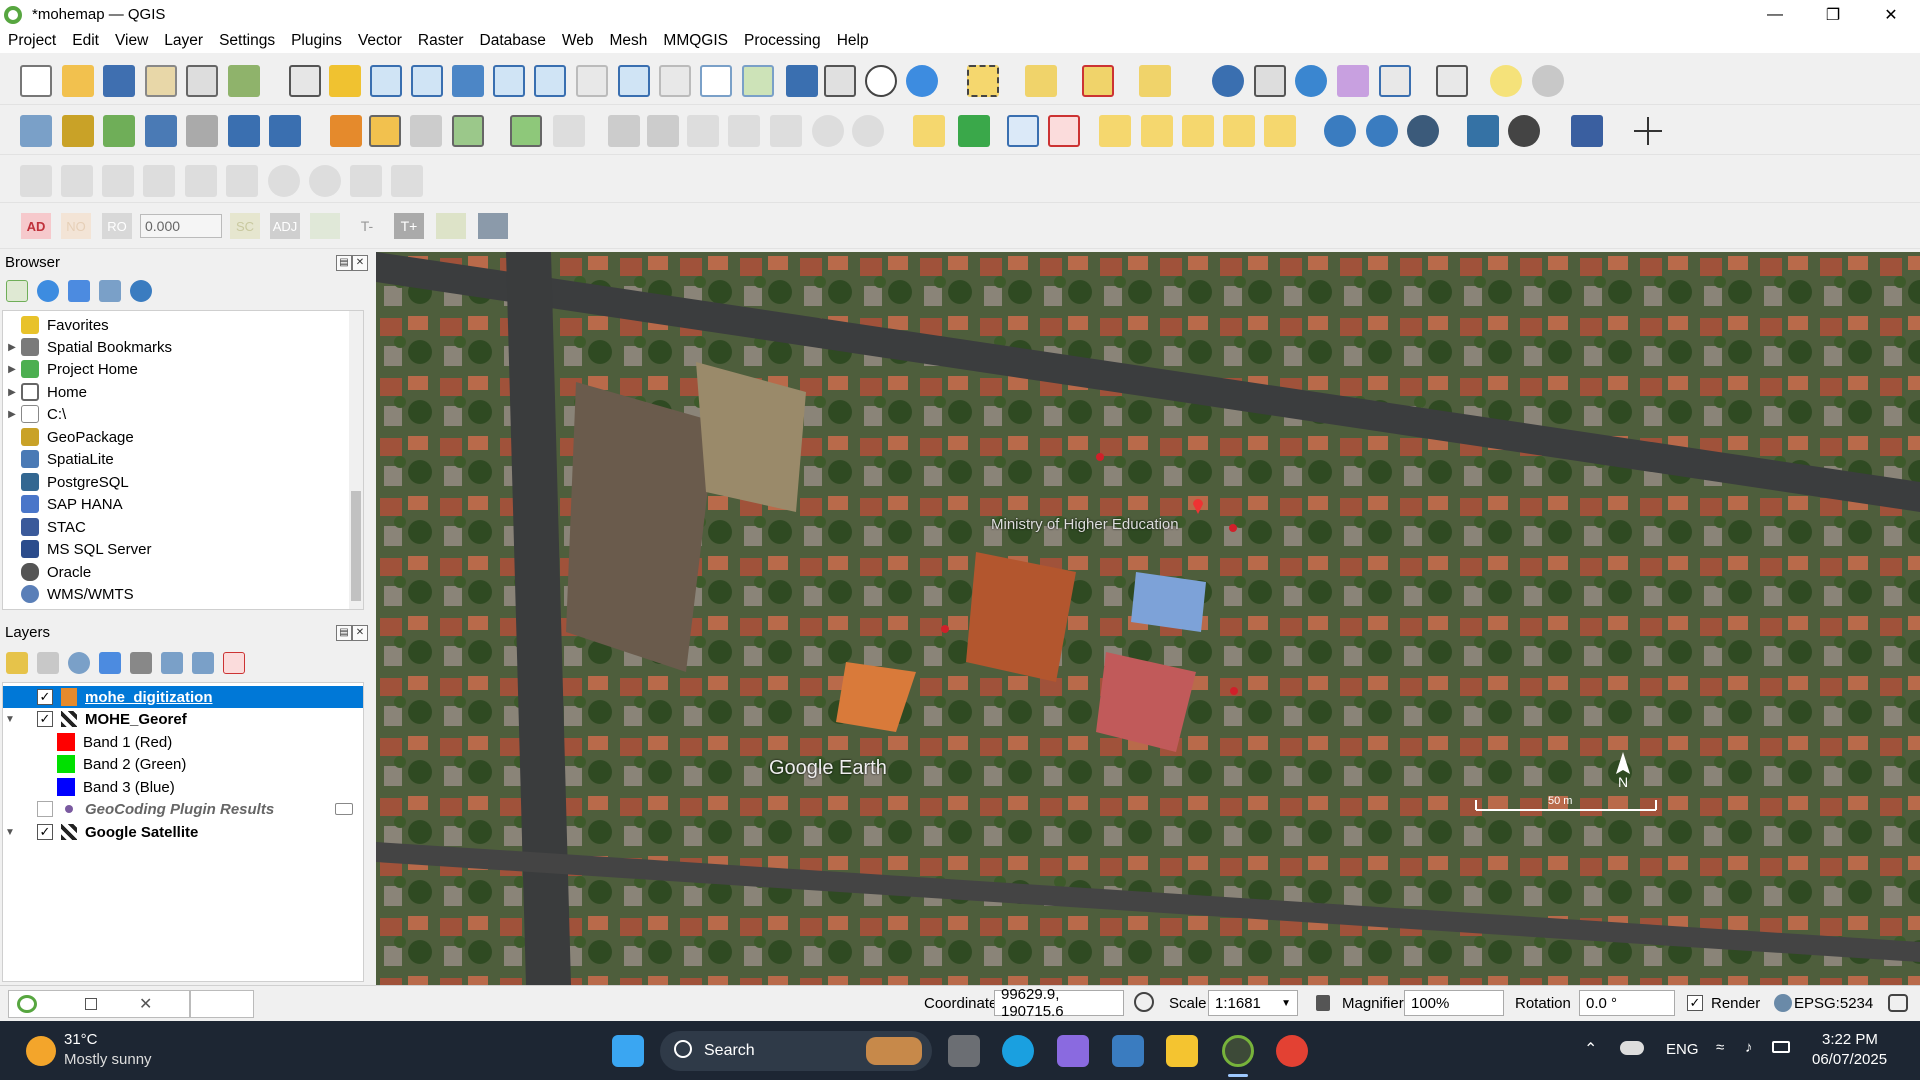  What do you see at coordinates (70, 369) in the screenshot?
I see `browser-item-project-home: ▶ Project Home` at bounding box center [70, 369].